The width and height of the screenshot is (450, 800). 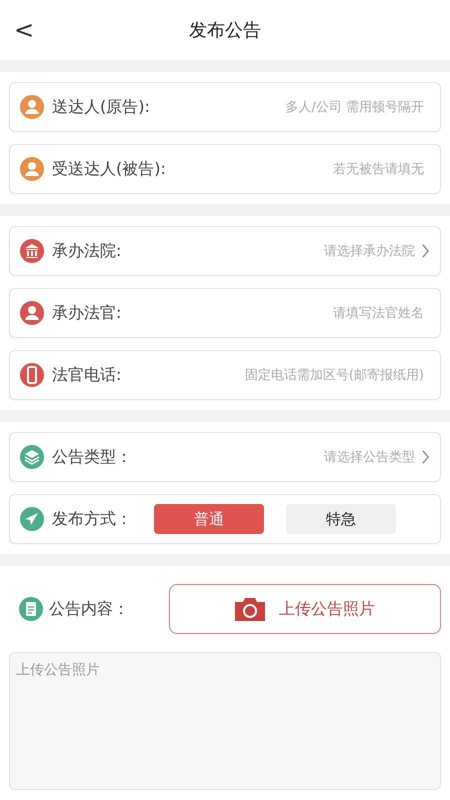 I want to click on input-field: 多人/公司 需用顿号隔开, so click(x=294, y=107).